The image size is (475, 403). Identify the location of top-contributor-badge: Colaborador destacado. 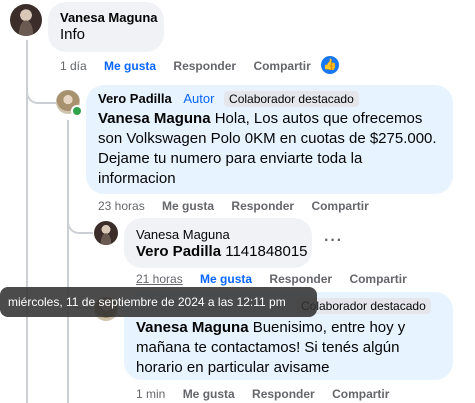
(291, 99).